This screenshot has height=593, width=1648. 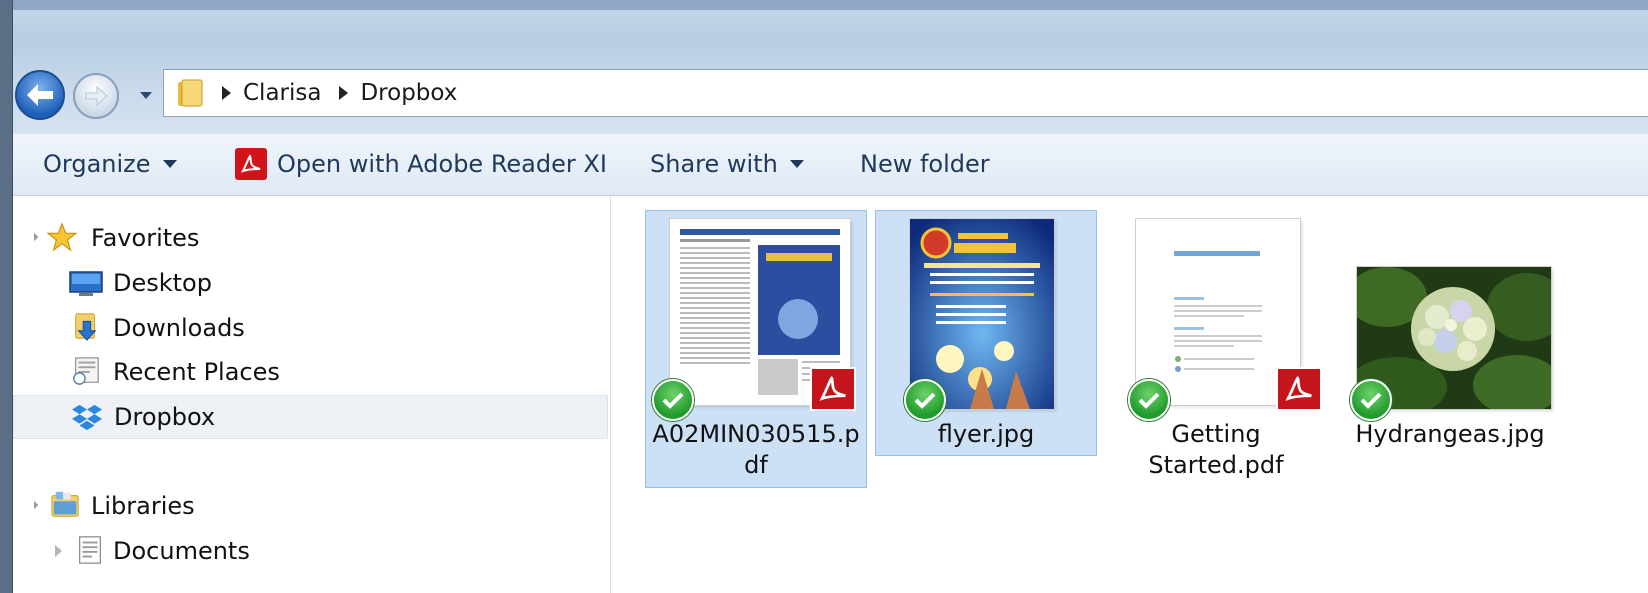 What do you see at coordinates (986, 333) in the screenshot?
I see `file-item-flyer: flyer.jpg` at bounding box center [986, 333].